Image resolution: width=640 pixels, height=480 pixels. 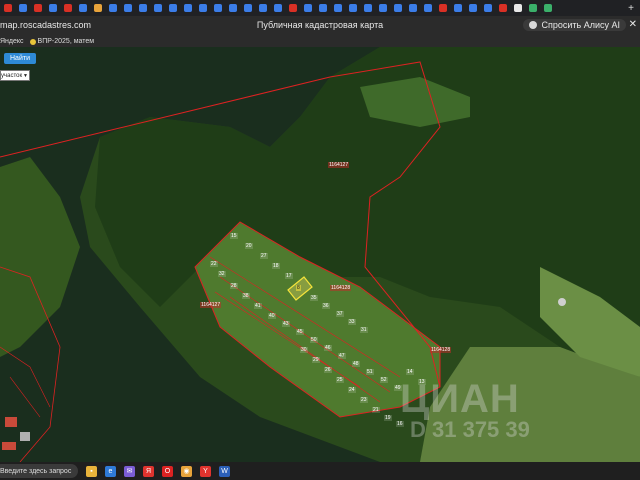 I want to click on plot-number-label: 37, so click(x=340, y=314).